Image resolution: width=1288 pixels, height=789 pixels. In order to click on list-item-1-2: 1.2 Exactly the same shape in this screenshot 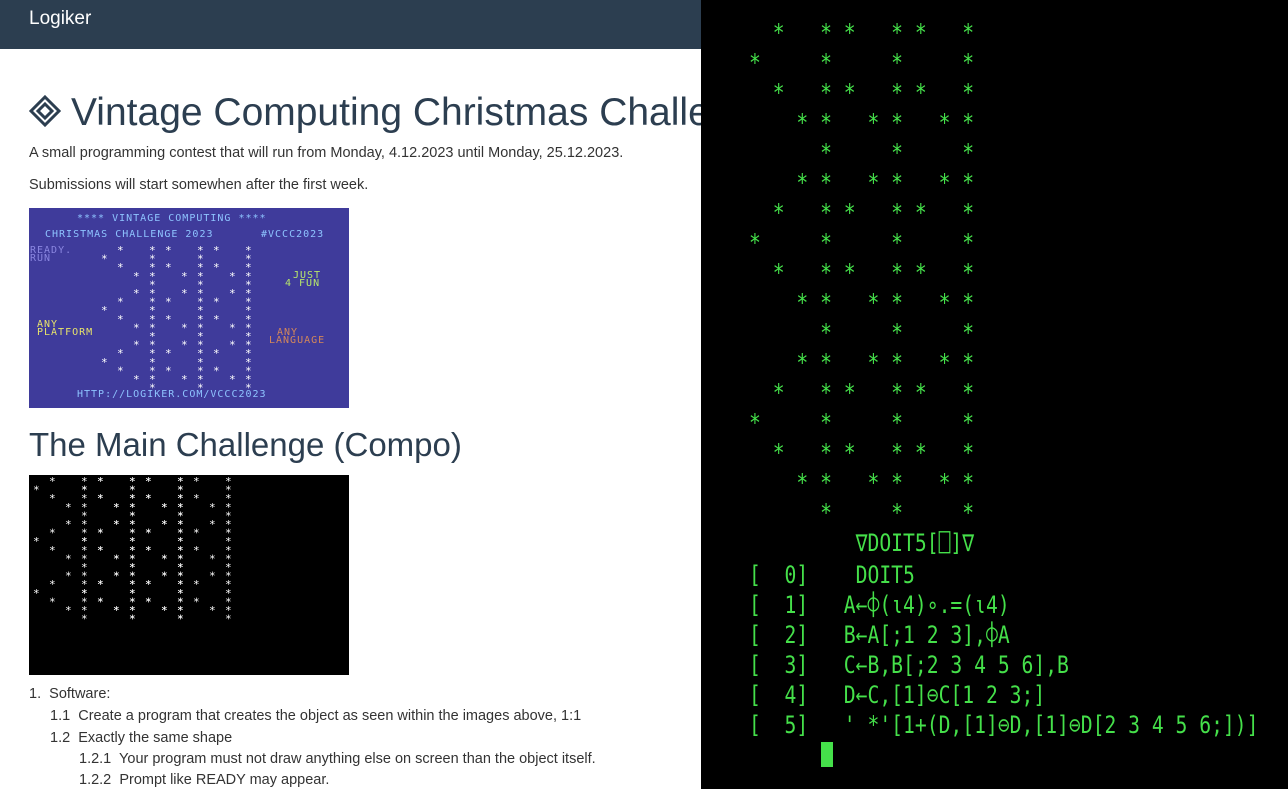, I will do `click(141, 738)`.